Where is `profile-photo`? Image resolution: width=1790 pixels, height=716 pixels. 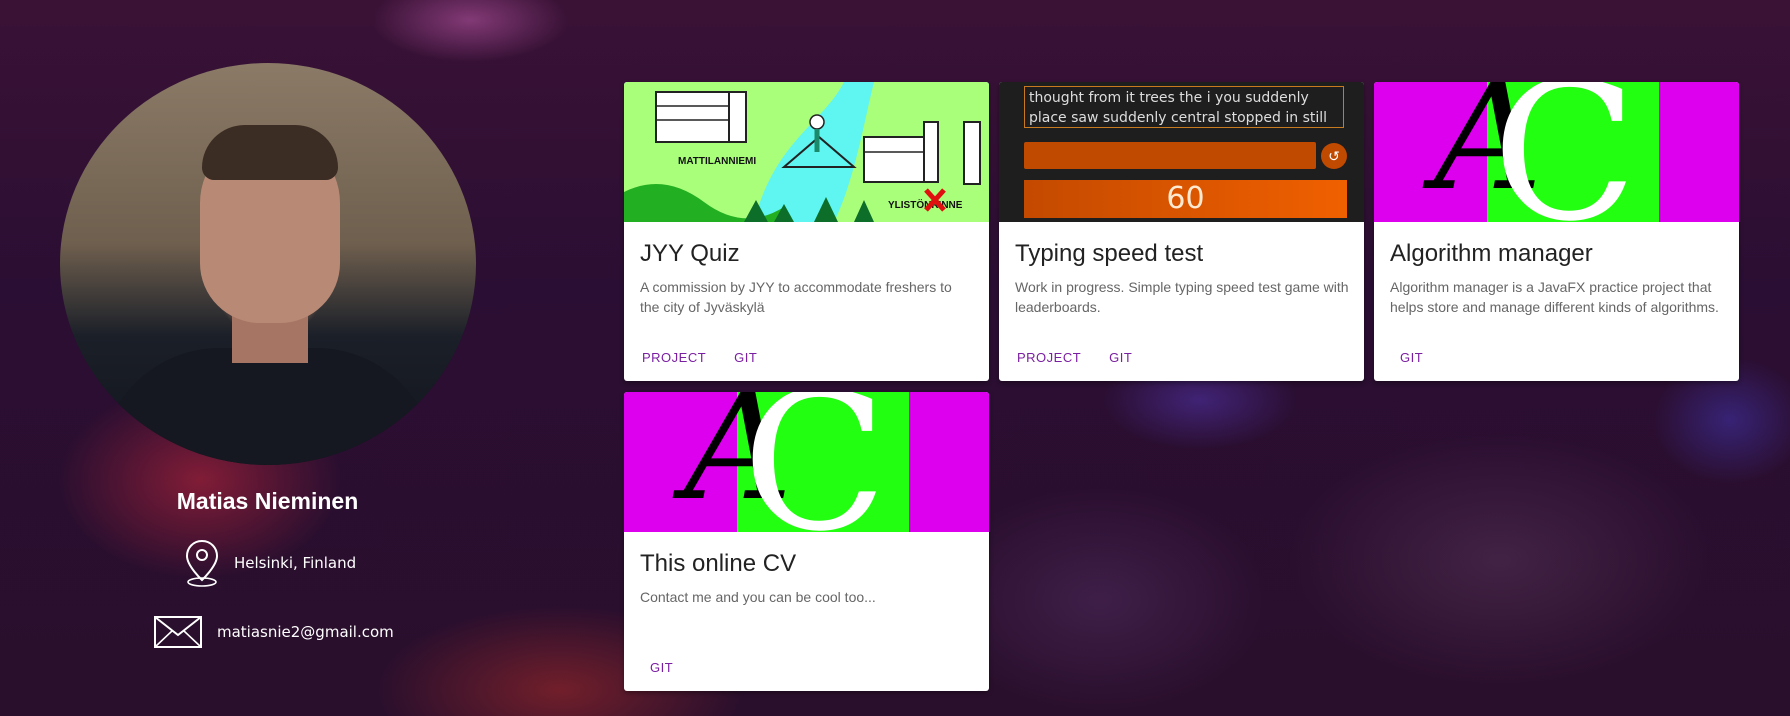 profile-photo is located at coordinates (268, 264).